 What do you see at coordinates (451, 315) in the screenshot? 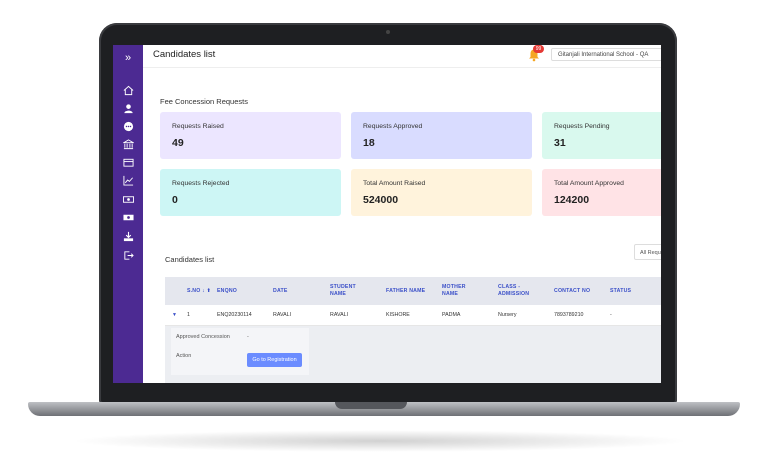
I see `cell-mother: PADMA` at bounding box center [451, 315].